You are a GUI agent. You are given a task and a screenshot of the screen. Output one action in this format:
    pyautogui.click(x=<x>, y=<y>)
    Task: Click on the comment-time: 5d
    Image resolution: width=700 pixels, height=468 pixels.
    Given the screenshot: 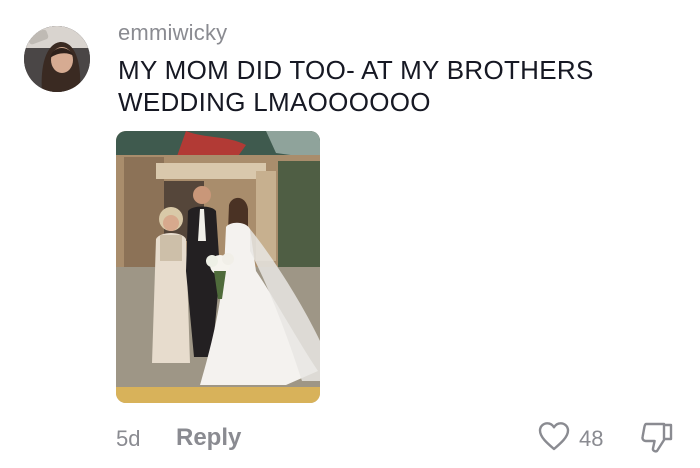 What is the action you would take?
    pyautogui.click(x=128, y=438)
    